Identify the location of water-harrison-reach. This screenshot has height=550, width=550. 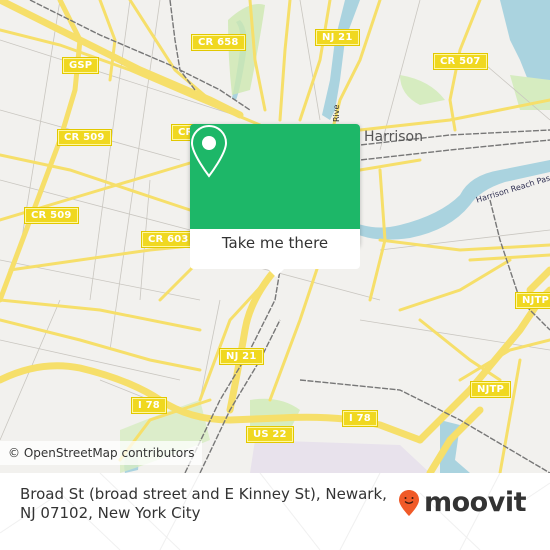
(440, 200).